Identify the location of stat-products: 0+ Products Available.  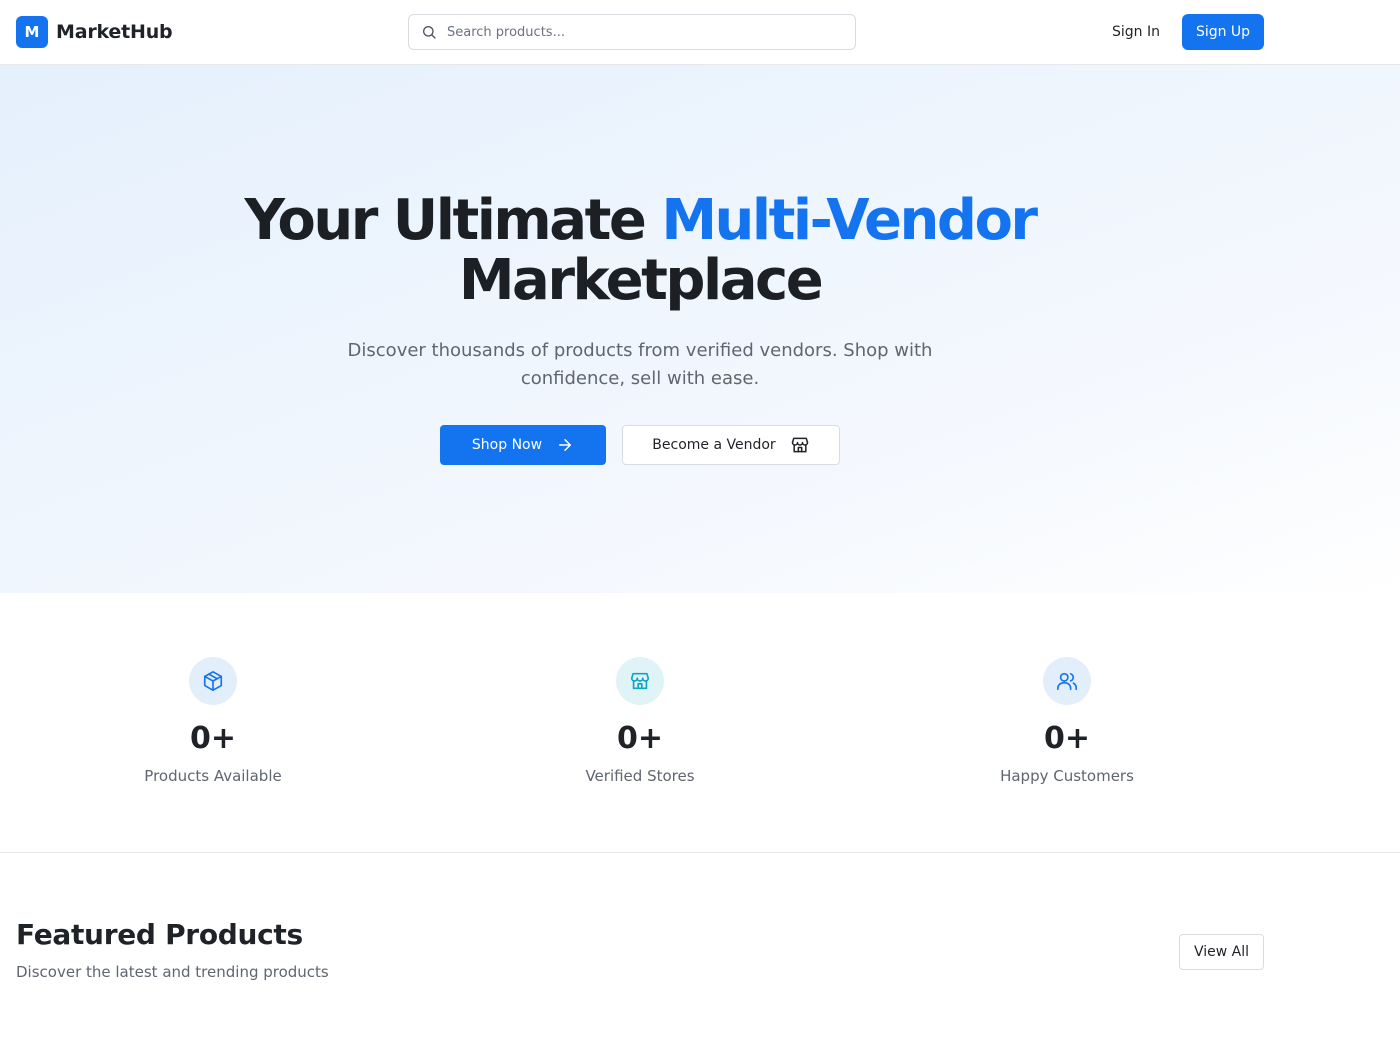
(213, 722).